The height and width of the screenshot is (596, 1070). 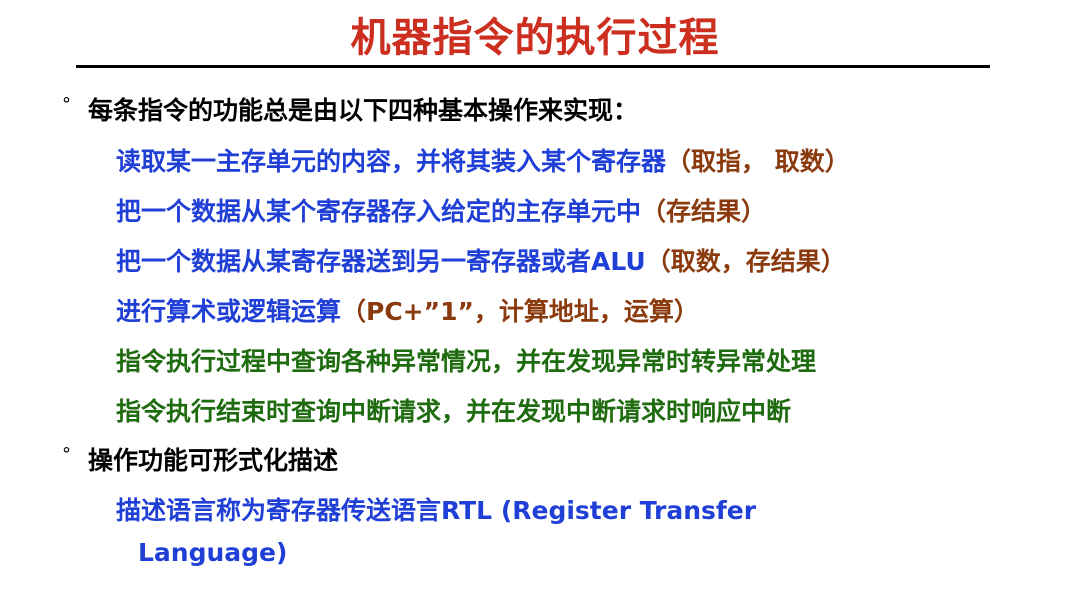 I want to click on item-main: 把一个数据从某寄存器送到另一寄存器或者ALU, so click(x=381, y=261).